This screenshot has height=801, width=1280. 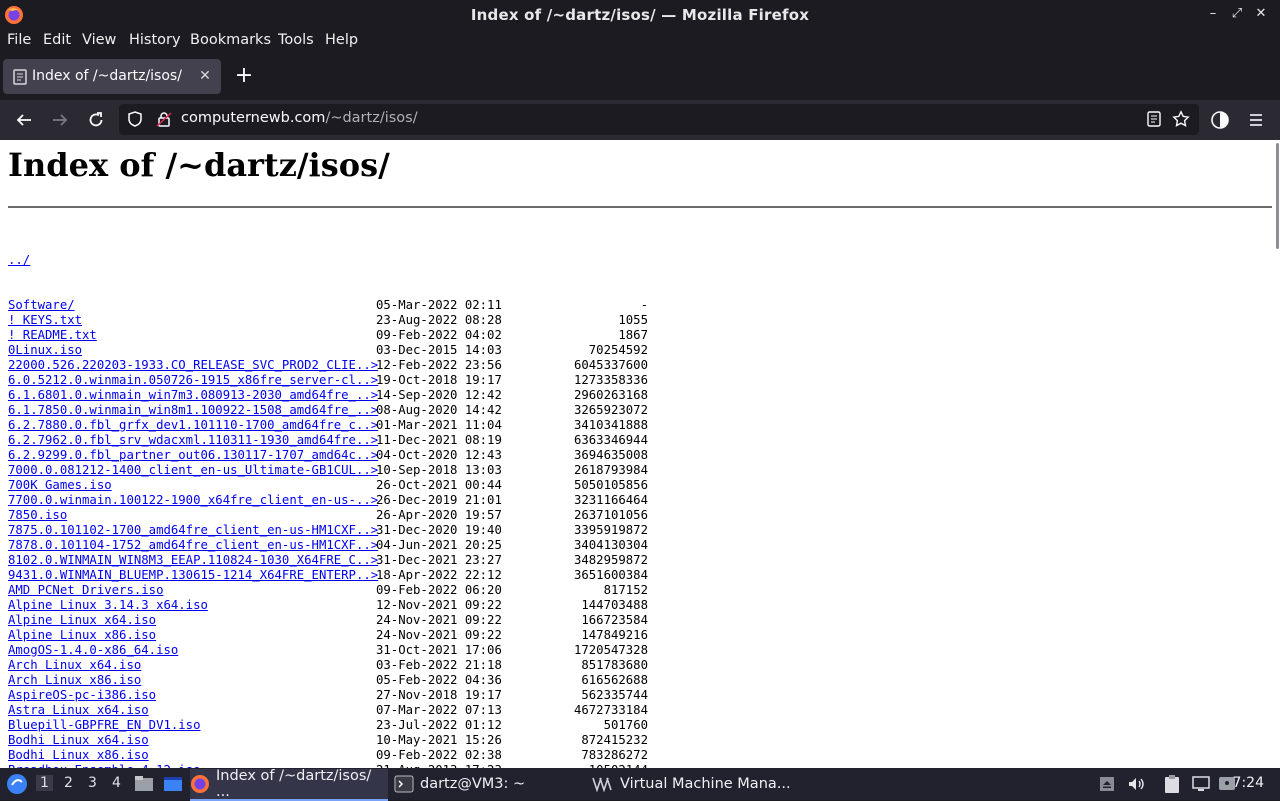 What do you see at coordinates (625, 725) in the screenshot?
I see `file-size: 501760` at bounding box center [625, 725].